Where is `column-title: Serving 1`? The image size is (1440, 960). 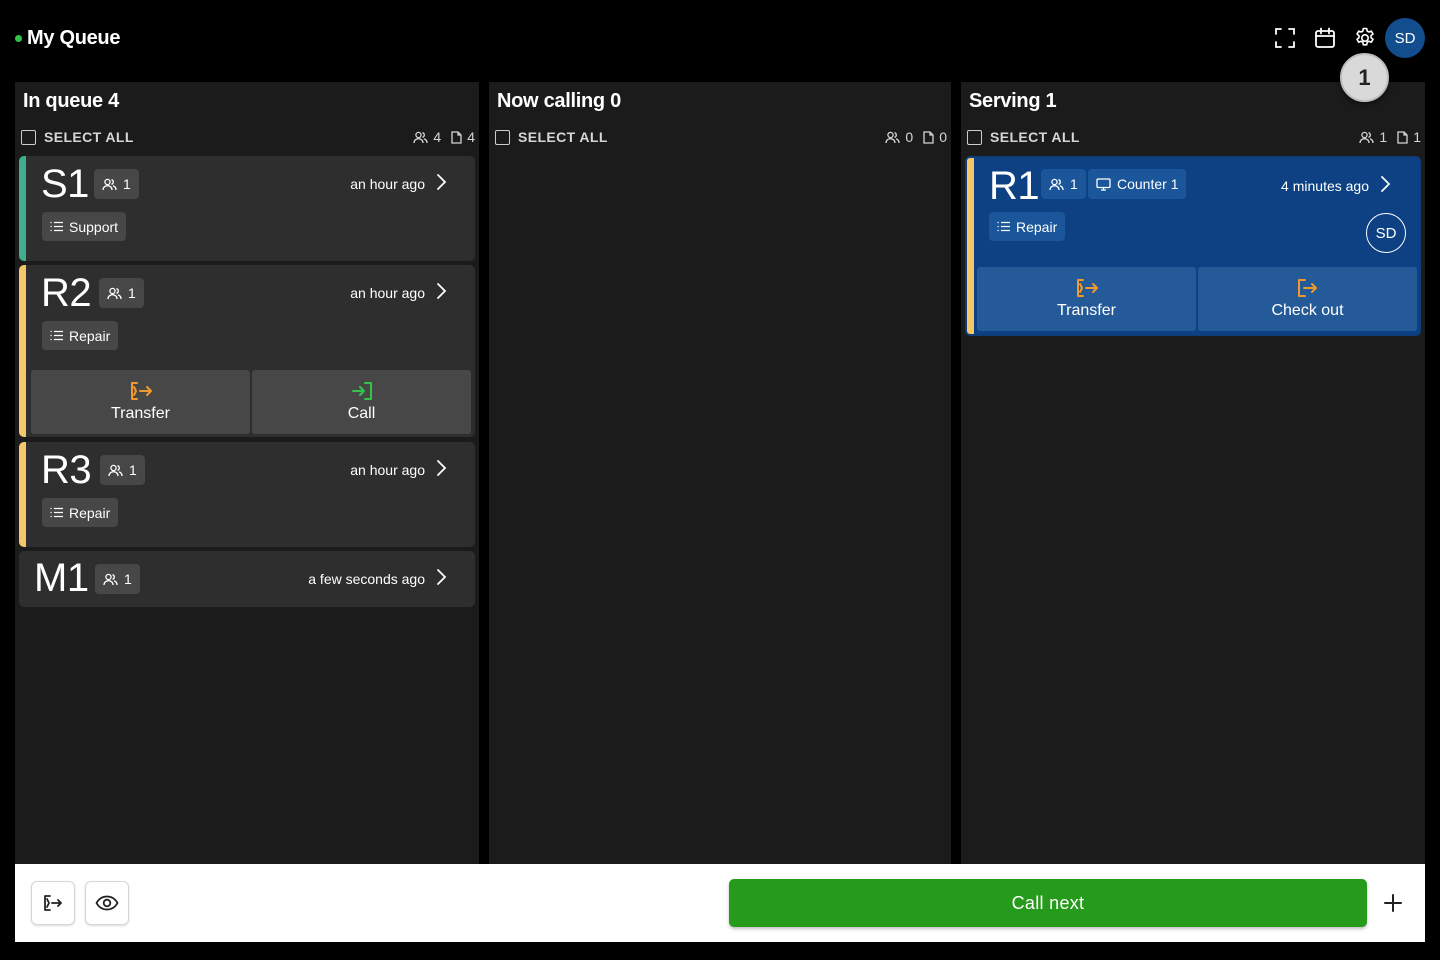 column-title: Serving 1 is located at coordinates (1013, 101).